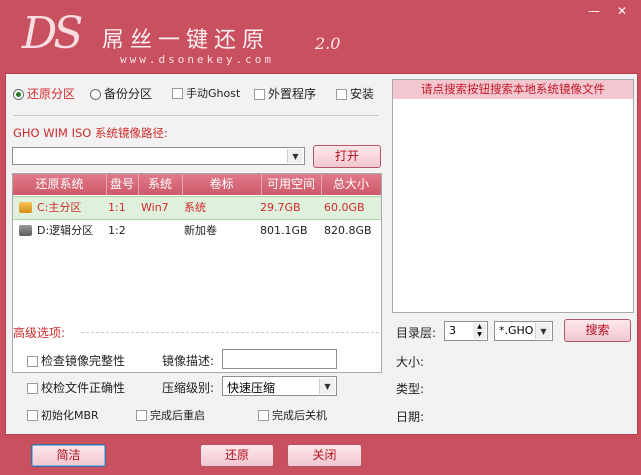 This screenshot has height=475, width=641. I want to click on dir-level-label: 目录层:, so click(416, 333).